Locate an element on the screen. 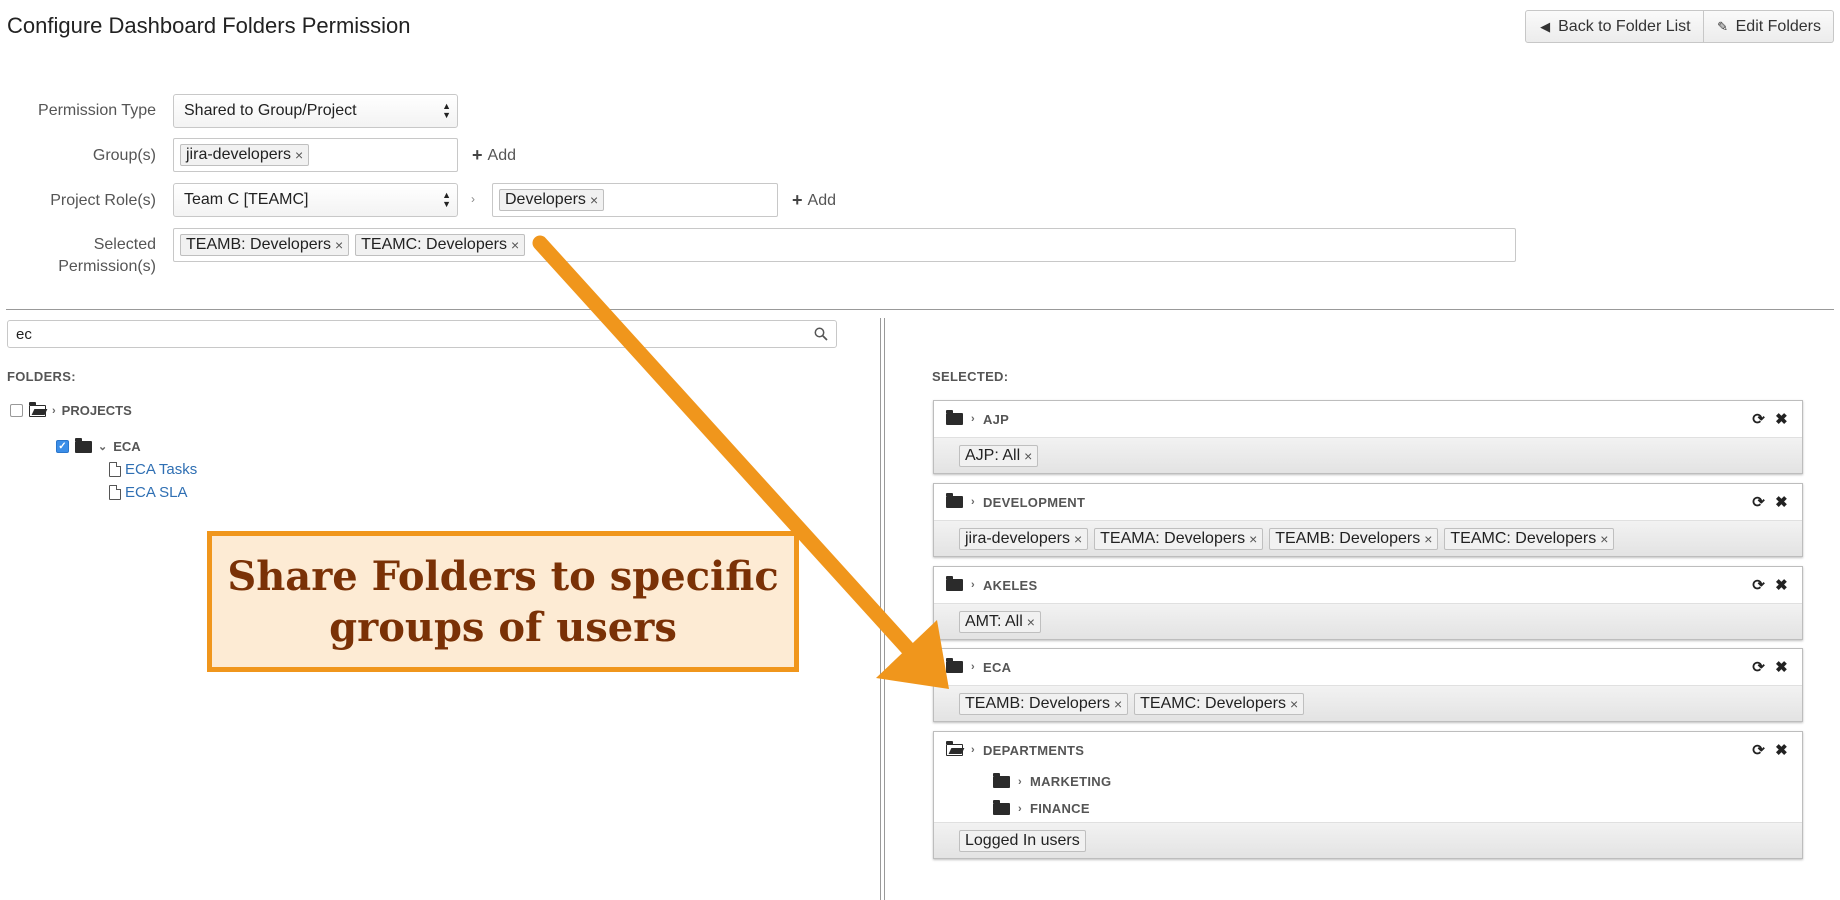  folder-search-input: ec is located at coordinates (422, 334).